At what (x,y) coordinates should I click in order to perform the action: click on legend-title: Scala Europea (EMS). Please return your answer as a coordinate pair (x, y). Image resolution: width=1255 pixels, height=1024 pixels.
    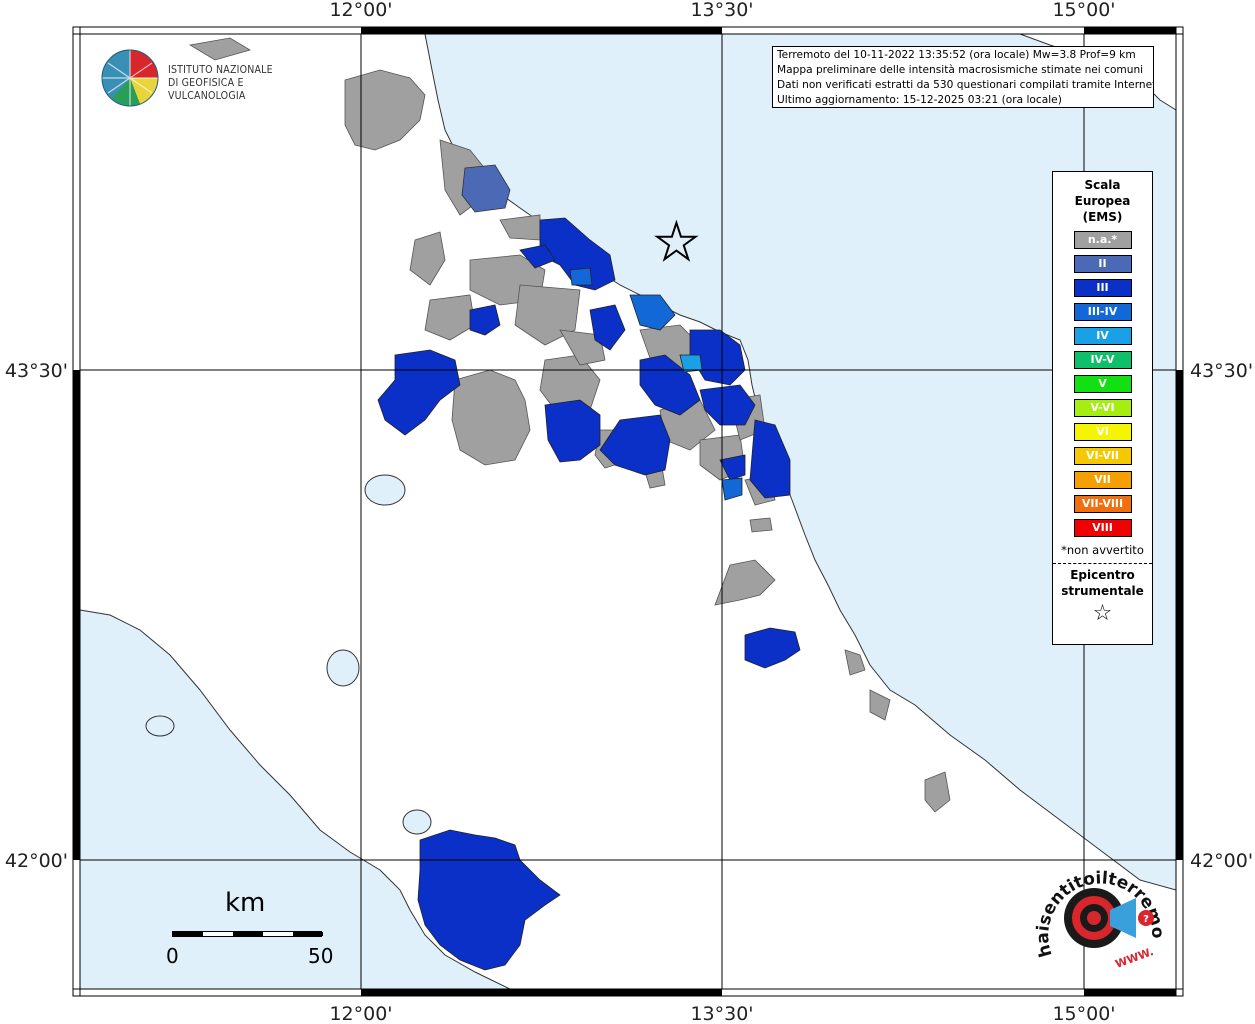
    Looking at the image, I should click on (1102, 201).